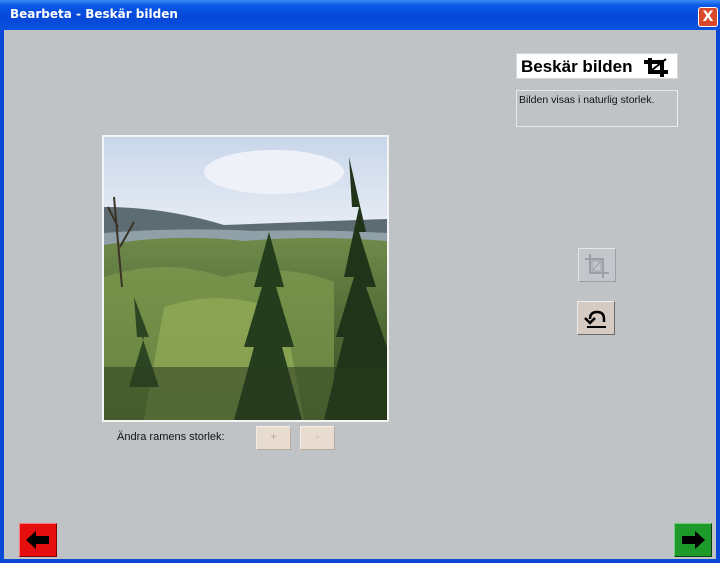 This screenshot has height=563, width=720. What do you see at coordinates (587, 100) in the screenshot?
I see `info-text: Bilden visas i naturlig storlek.` at bounding box center [587, 100].